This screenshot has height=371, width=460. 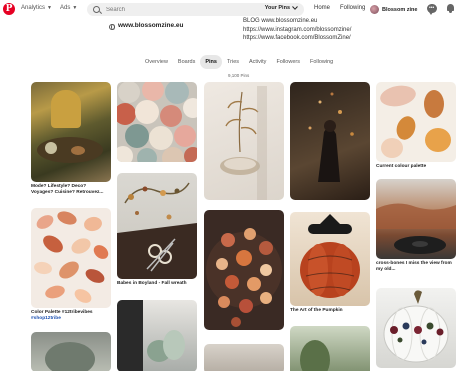 I want to click on chevron-down-icon, so click(x=295, y=8).